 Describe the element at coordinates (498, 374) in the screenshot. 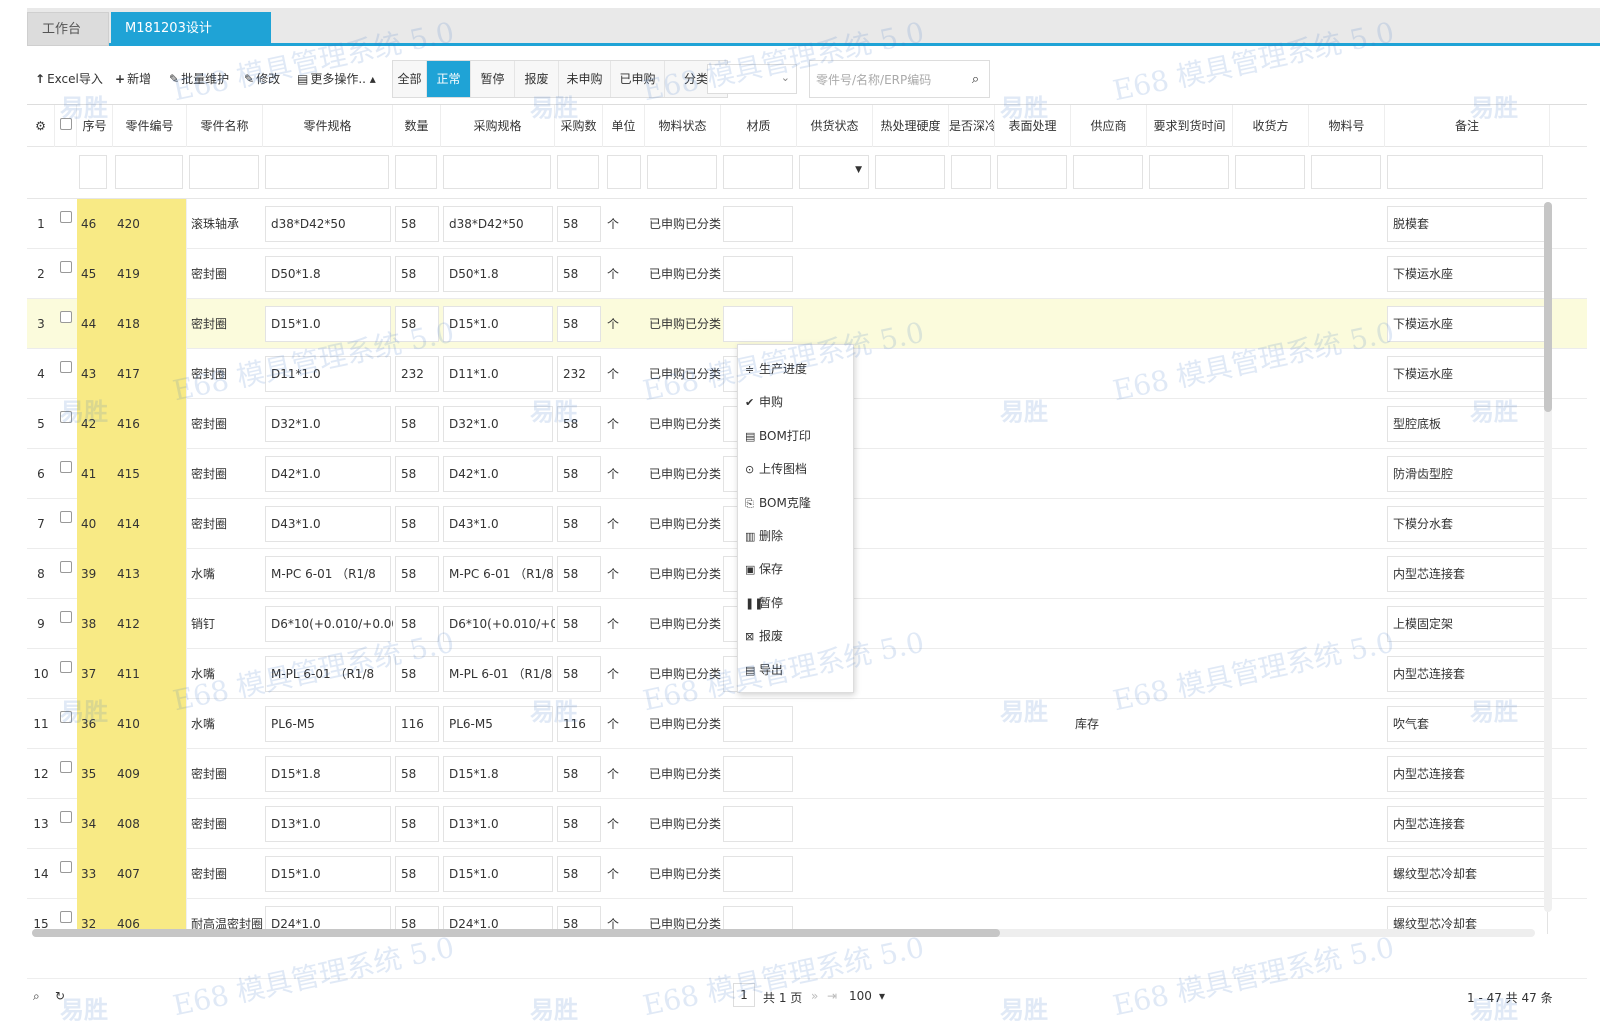

I see `purchase-spec-cell: D11*1.0` at that location.